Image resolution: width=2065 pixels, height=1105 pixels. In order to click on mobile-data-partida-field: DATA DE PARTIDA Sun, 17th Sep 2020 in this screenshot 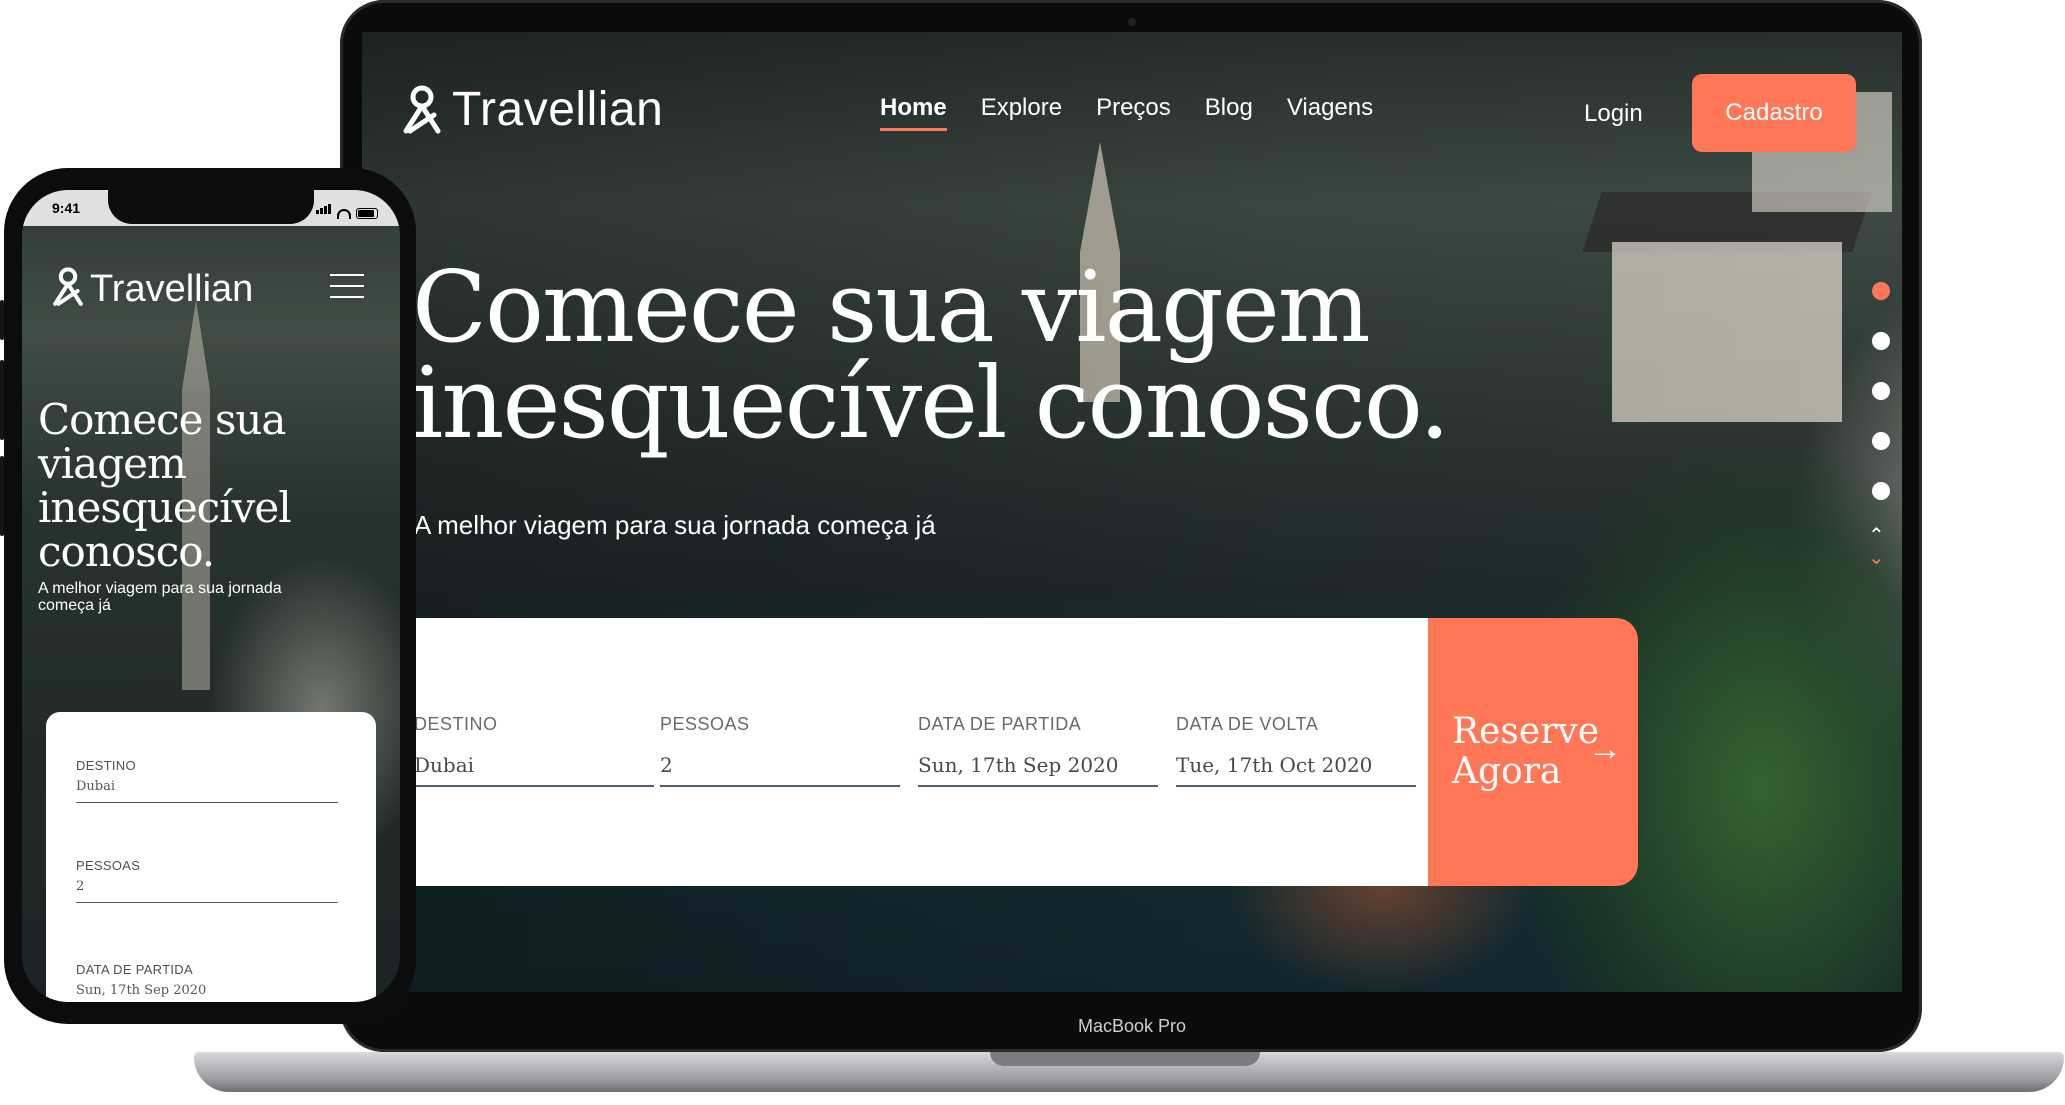, I will do `click(207, 982)`.